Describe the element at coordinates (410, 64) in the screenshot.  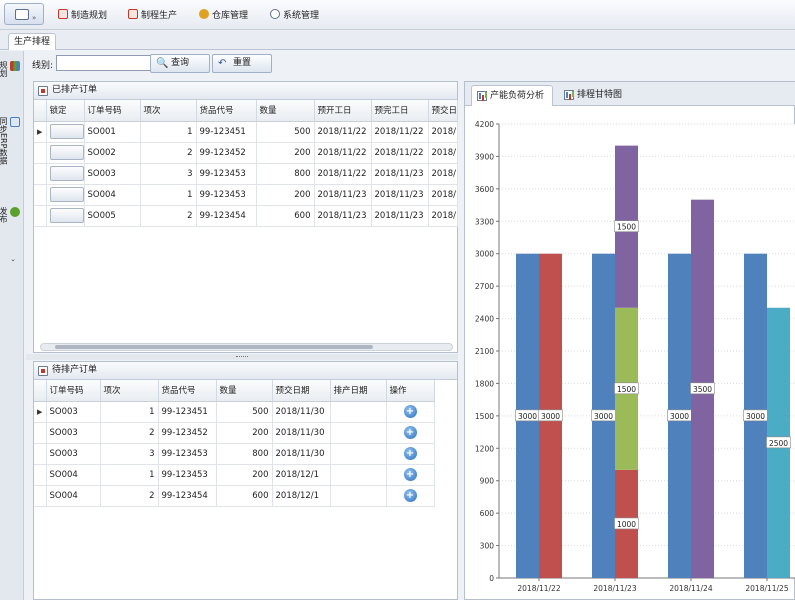
I see `filter-toolbar: 线别: 🔍 查询 ↶ 重置` at that location.